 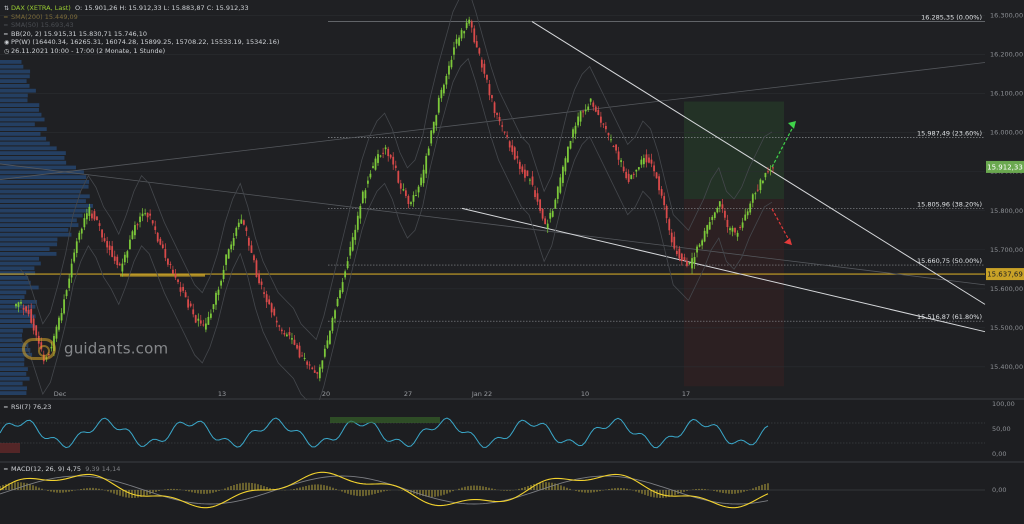 I want to click on price-tick-label: 15.800,00, so click(x=1006, y=211).